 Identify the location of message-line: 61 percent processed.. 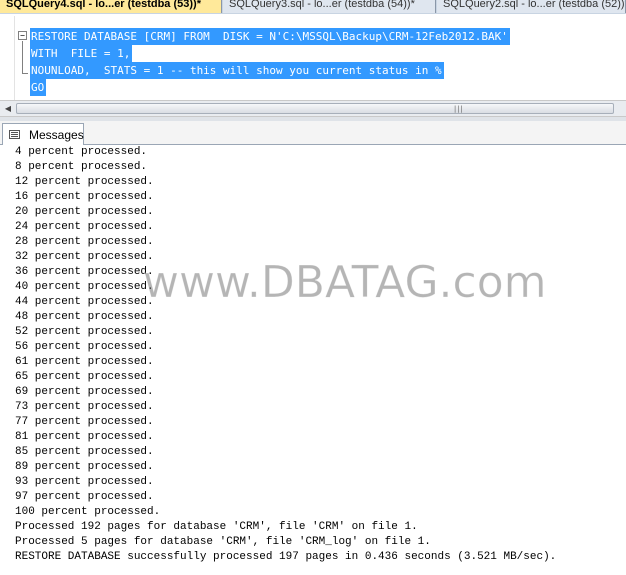
(84, 362).